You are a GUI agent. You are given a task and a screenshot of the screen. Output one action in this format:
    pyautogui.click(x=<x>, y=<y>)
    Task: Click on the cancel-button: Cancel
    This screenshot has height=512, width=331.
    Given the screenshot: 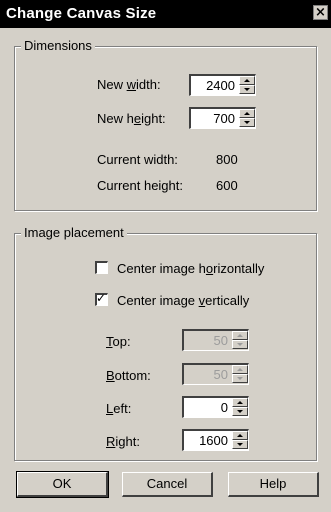 What is the action you would take?
    pyautogui.click(x=167, y=484)
    